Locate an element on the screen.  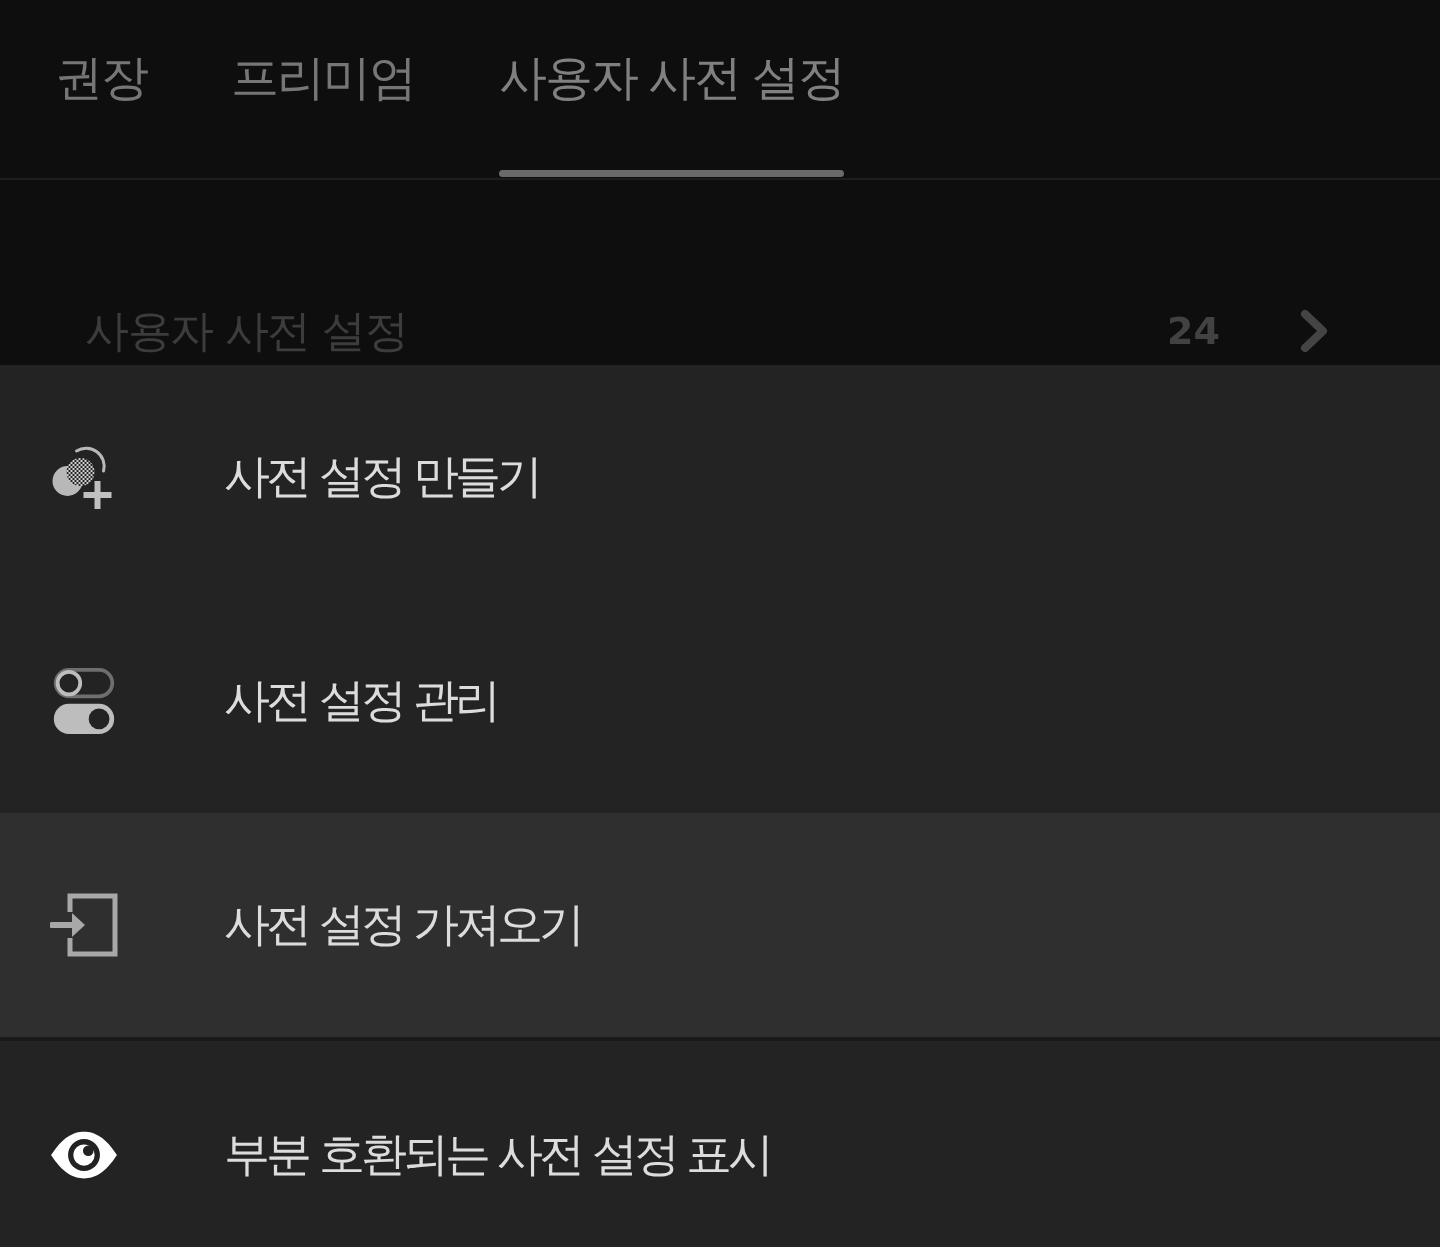
import-icon is located at coordinates (84, 925).